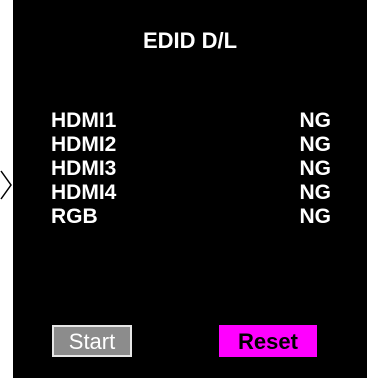 This screenshot has height=378, width=367. What do you see at coordinates (84, 144) in the screenshot?
I see `port-name: HDMI2` at bounding box center [84, 144].